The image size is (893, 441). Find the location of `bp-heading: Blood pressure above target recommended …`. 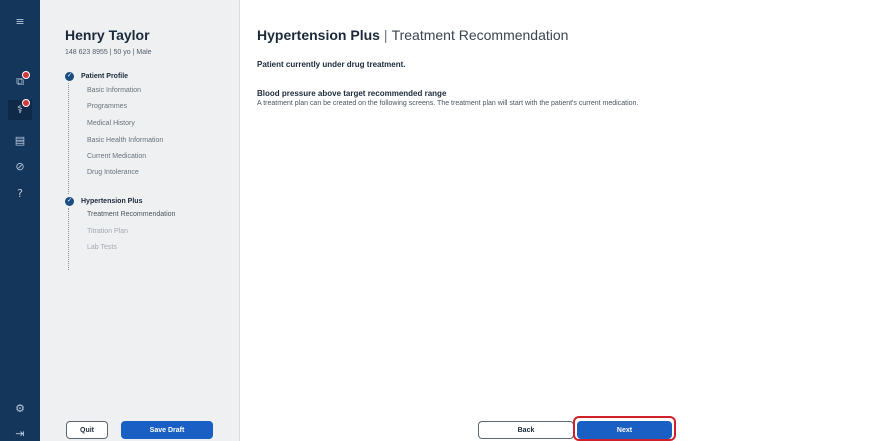

bp-heading: Blood pressure above target recommended … is located at coordinates (352, 93).